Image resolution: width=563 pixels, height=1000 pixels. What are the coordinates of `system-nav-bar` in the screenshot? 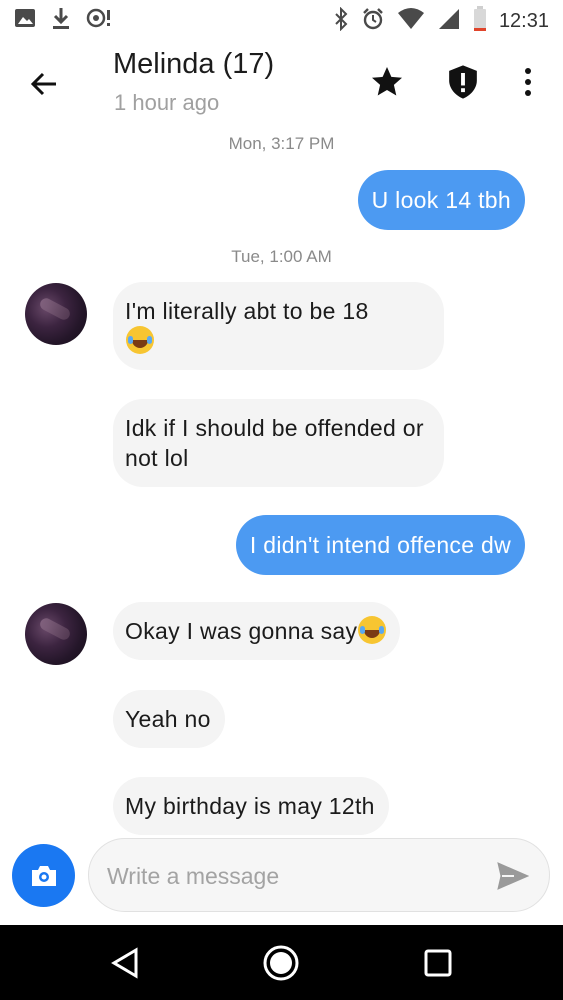 It's located at (281, 962).